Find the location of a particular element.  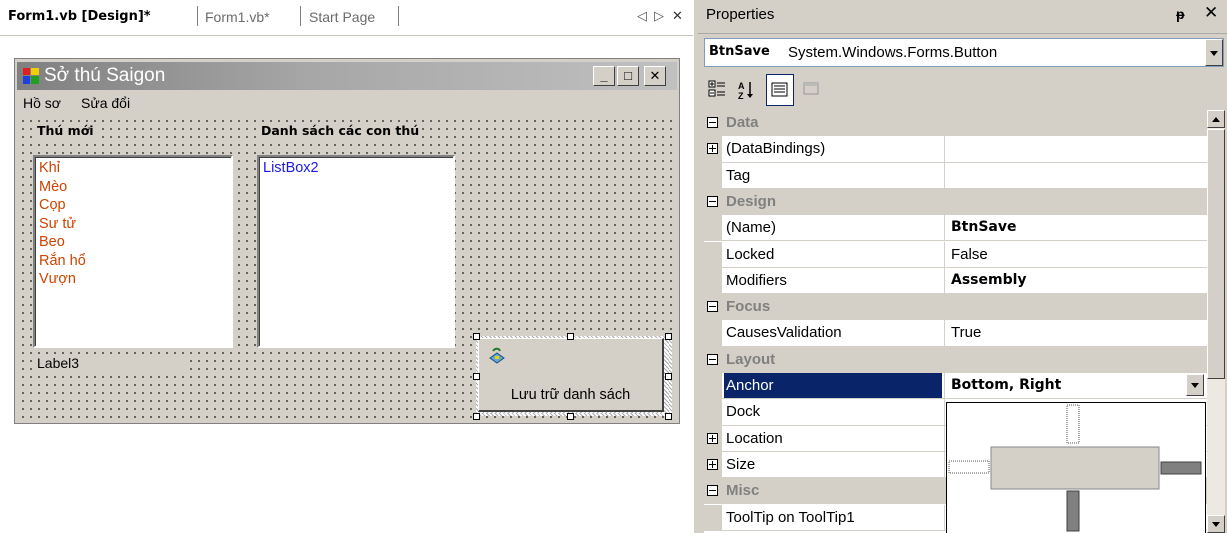

svg-text: Z is located at coordinates (741, 95).